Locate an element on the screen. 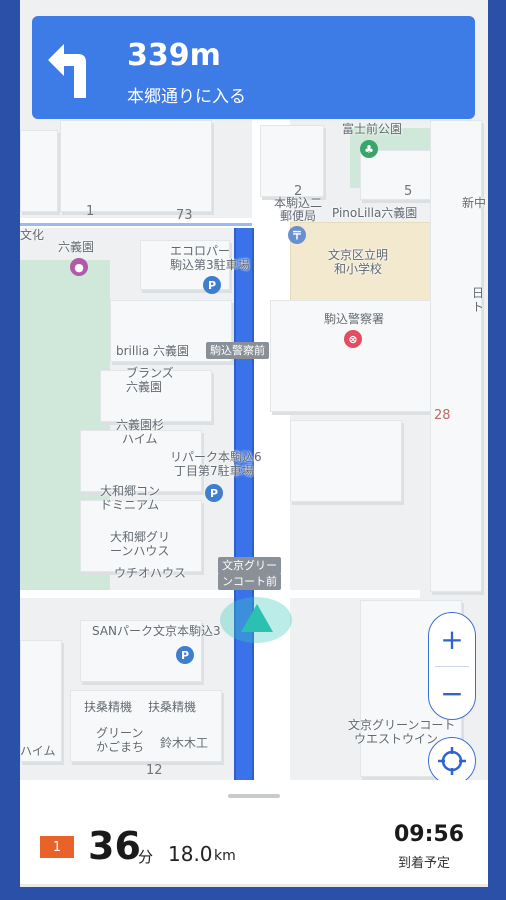 The width and height of the screenshot is (506, 900). block-number: 12 is located at coordinates (154, 770).